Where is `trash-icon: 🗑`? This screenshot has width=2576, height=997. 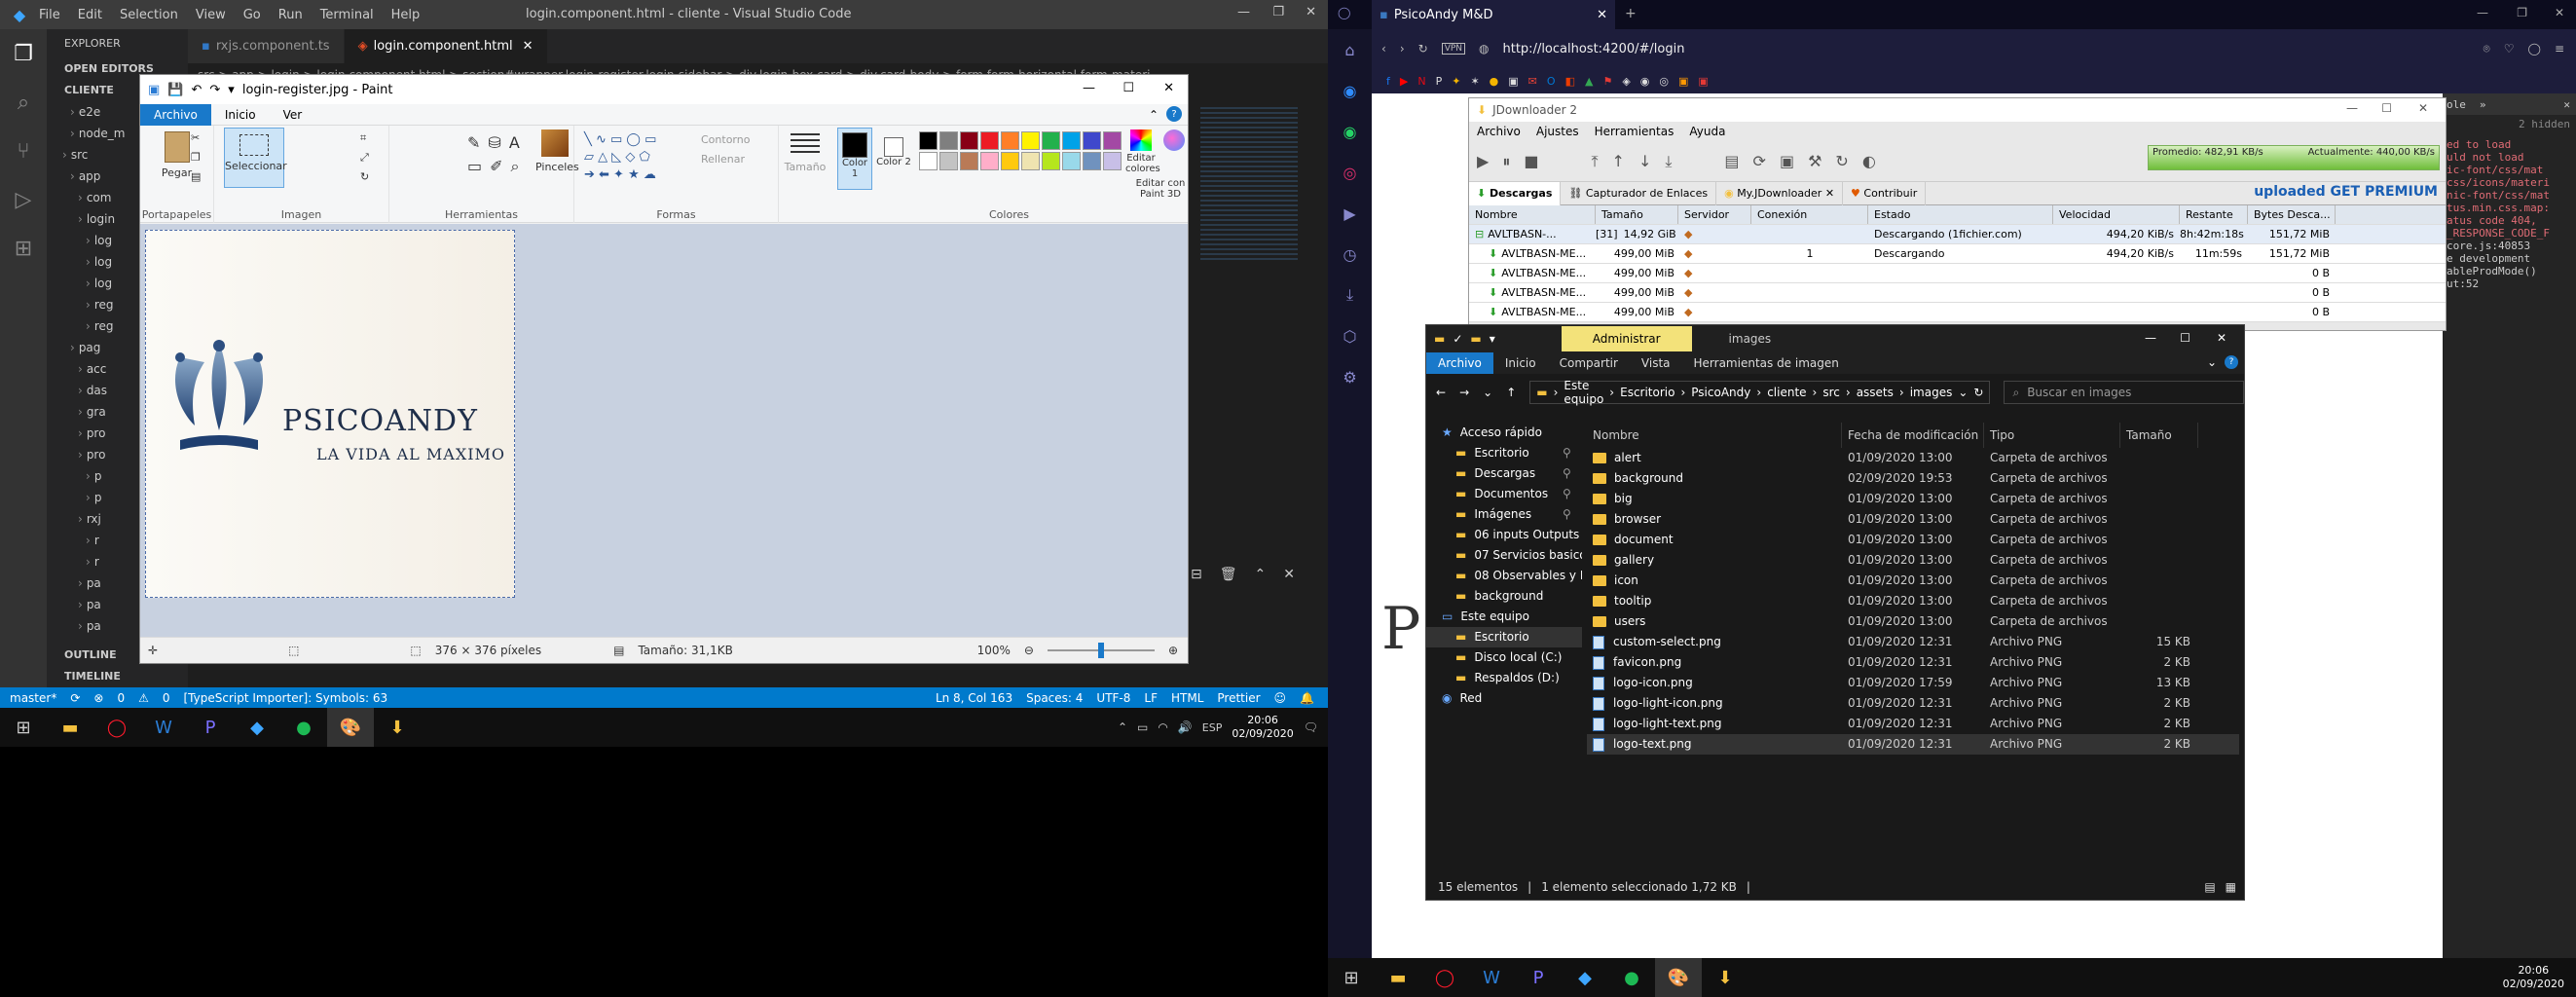
trash-icon: 🗑 is located at coordinates (1228, 574).